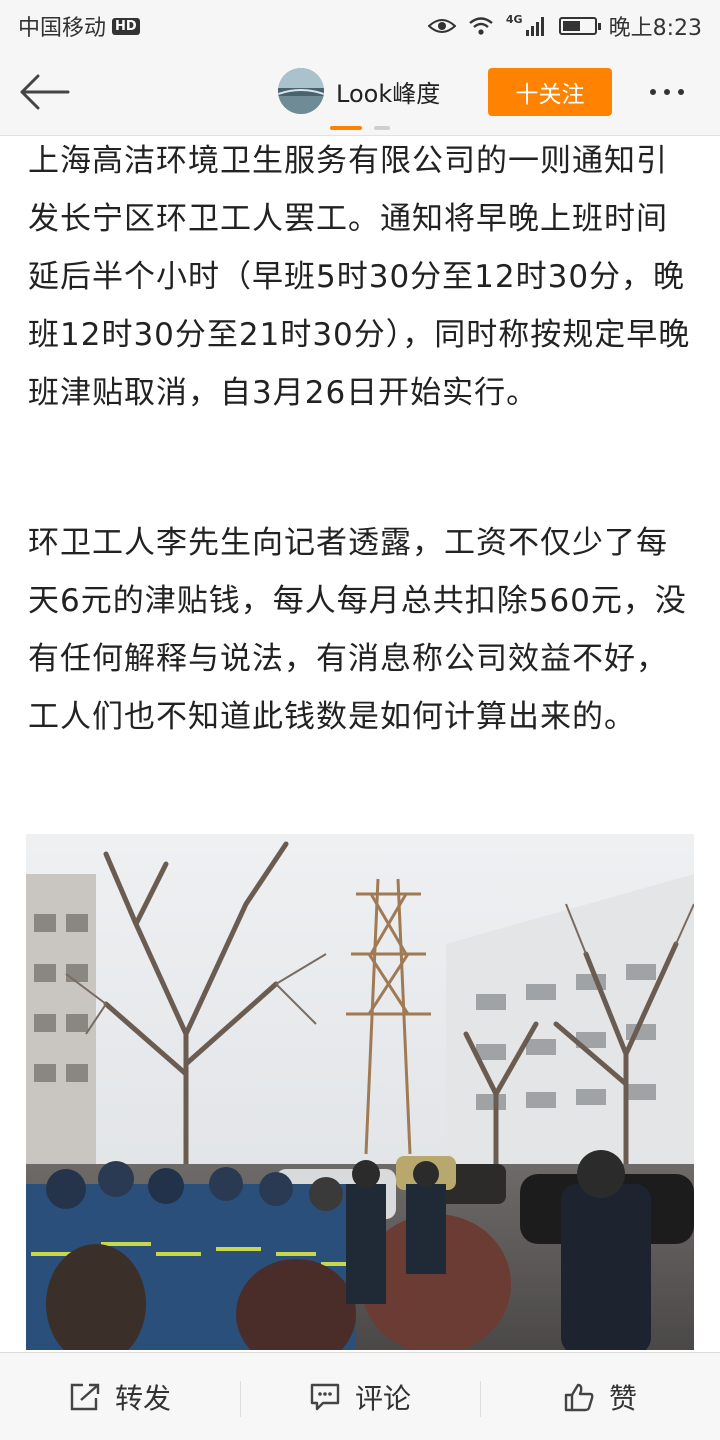  Describe the element at coordinates (655, 28) in the screenshot. I see `clock: 晚上8:23` at that location.